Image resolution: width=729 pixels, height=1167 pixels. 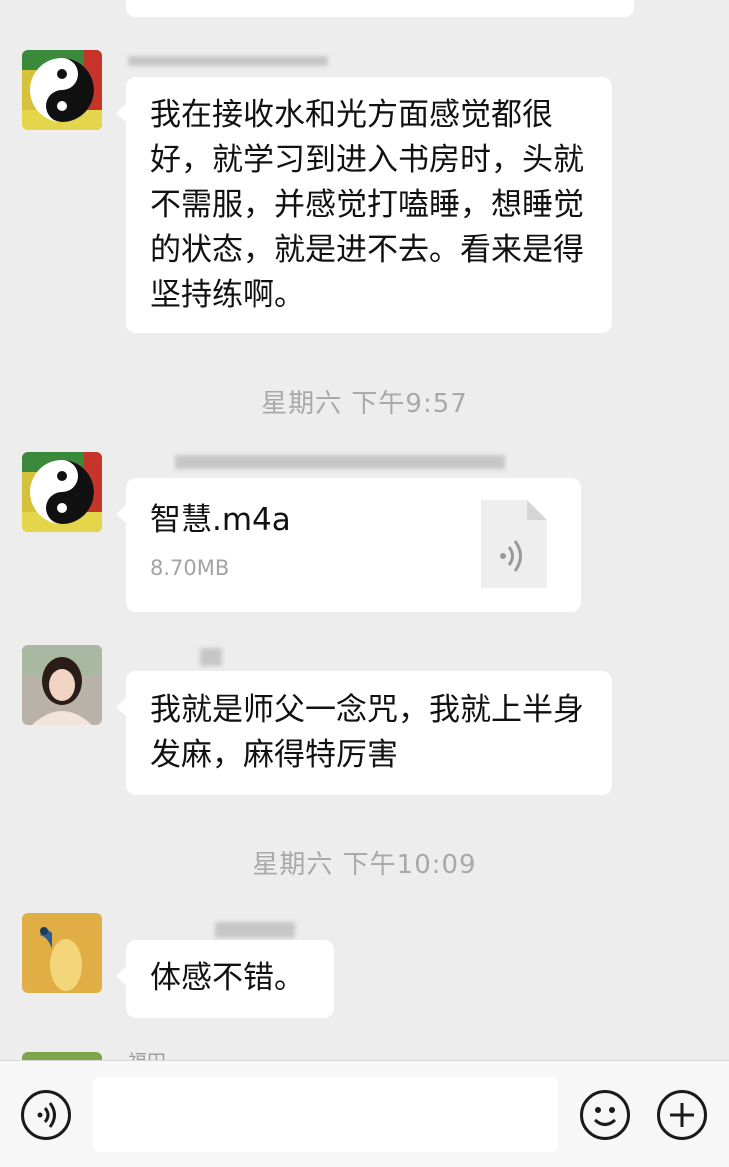 I want to click on sender-name: 福田, so click(x=147, y=1053).